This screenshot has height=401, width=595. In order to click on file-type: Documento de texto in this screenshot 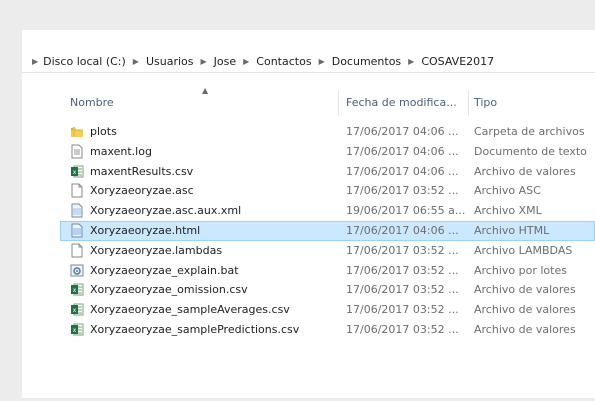, I will do `click(530, 151)`.